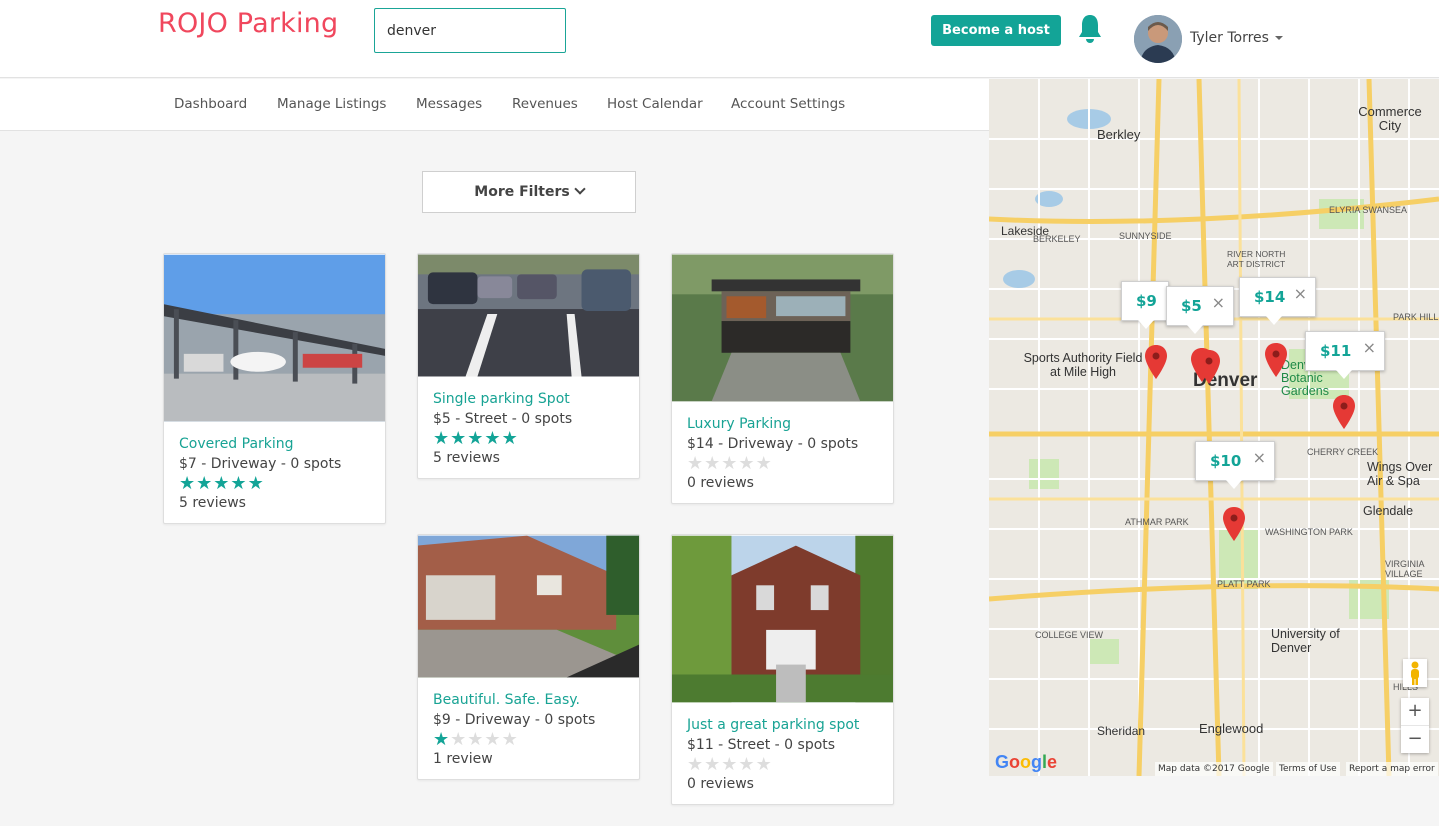 Image resolution: width=1439 pixels, height=826 pixels. What do you see at coordinates (996, 30) in the screenshot?
I see `become-host-button: Become a host` at bounding box center [996, 30].